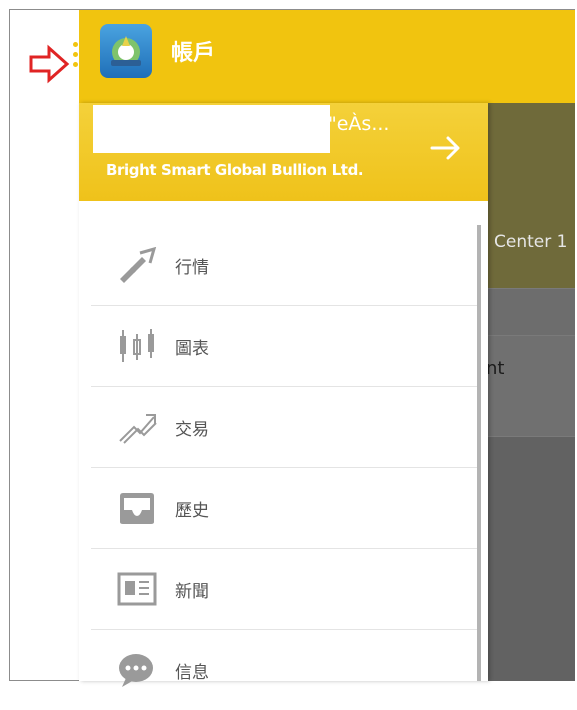 This screenshot has width=577, height=710. What do you see at coordinates (284, 265) in the screenshot?
I see `menu-item-quotes: 行情` at bounding box center [284, 265].